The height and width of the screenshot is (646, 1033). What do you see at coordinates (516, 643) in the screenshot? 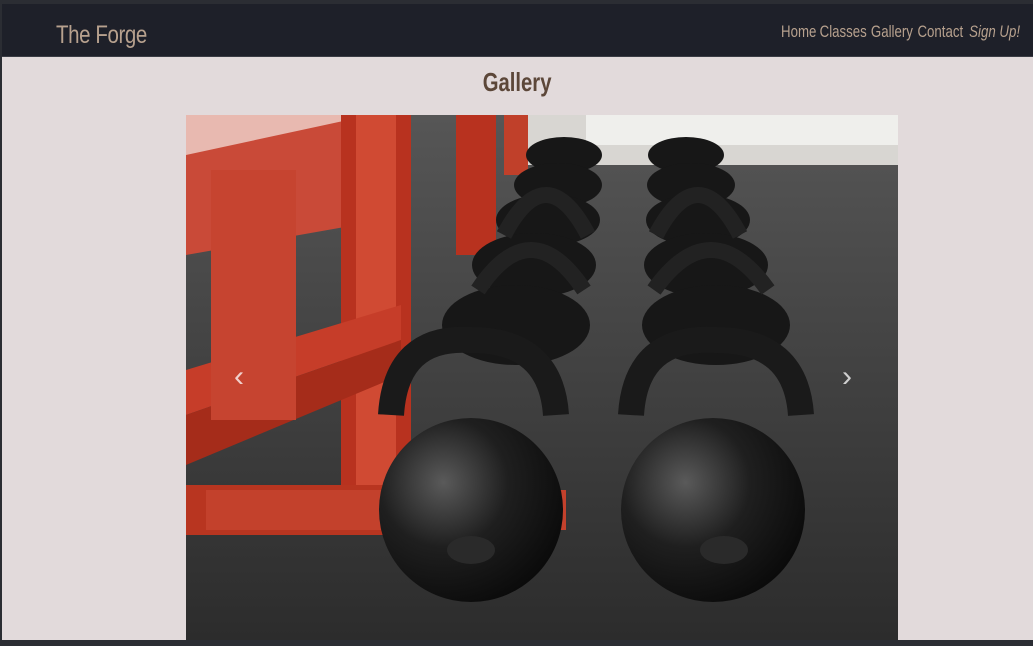
I see `bottom-bar` at bounding box center [516, 643].